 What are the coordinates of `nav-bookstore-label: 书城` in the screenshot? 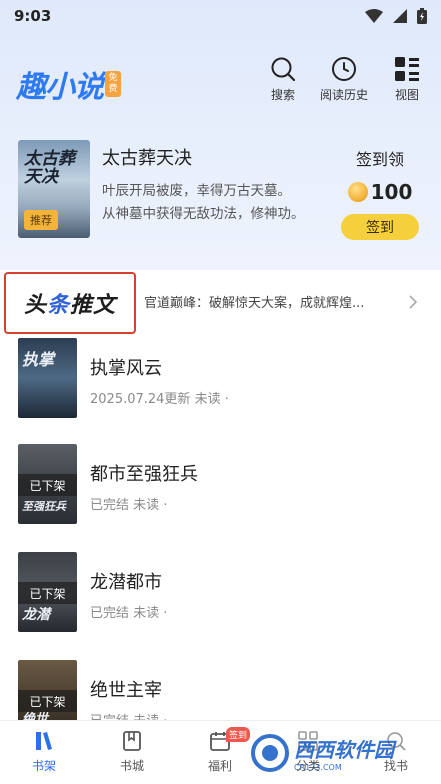 It's located at (131, 766).